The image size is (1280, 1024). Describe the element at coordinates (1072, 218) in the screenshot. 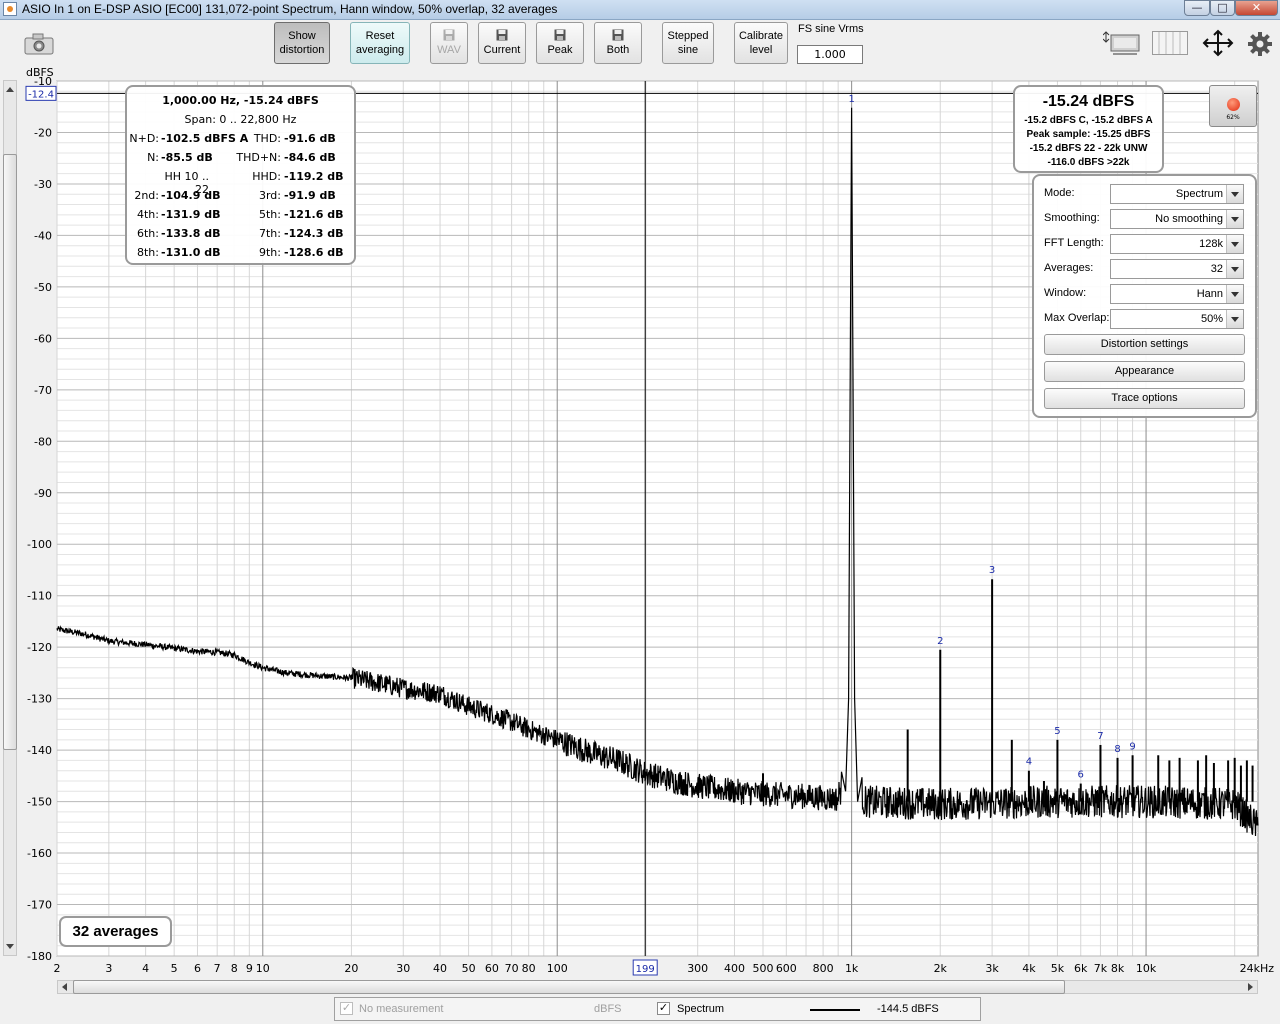

I see `settings-label: Smoothing:` at that location.